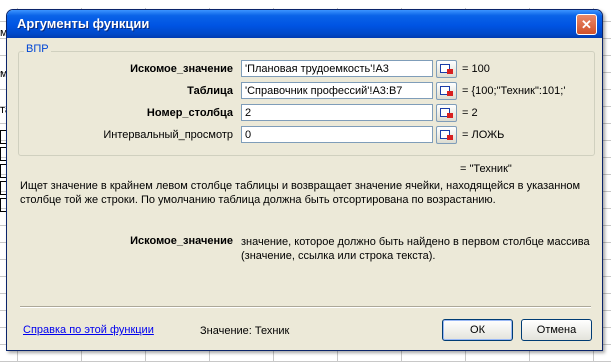  I want to click on arg-label-col-index: Номер_столбца, so click(189, 113).